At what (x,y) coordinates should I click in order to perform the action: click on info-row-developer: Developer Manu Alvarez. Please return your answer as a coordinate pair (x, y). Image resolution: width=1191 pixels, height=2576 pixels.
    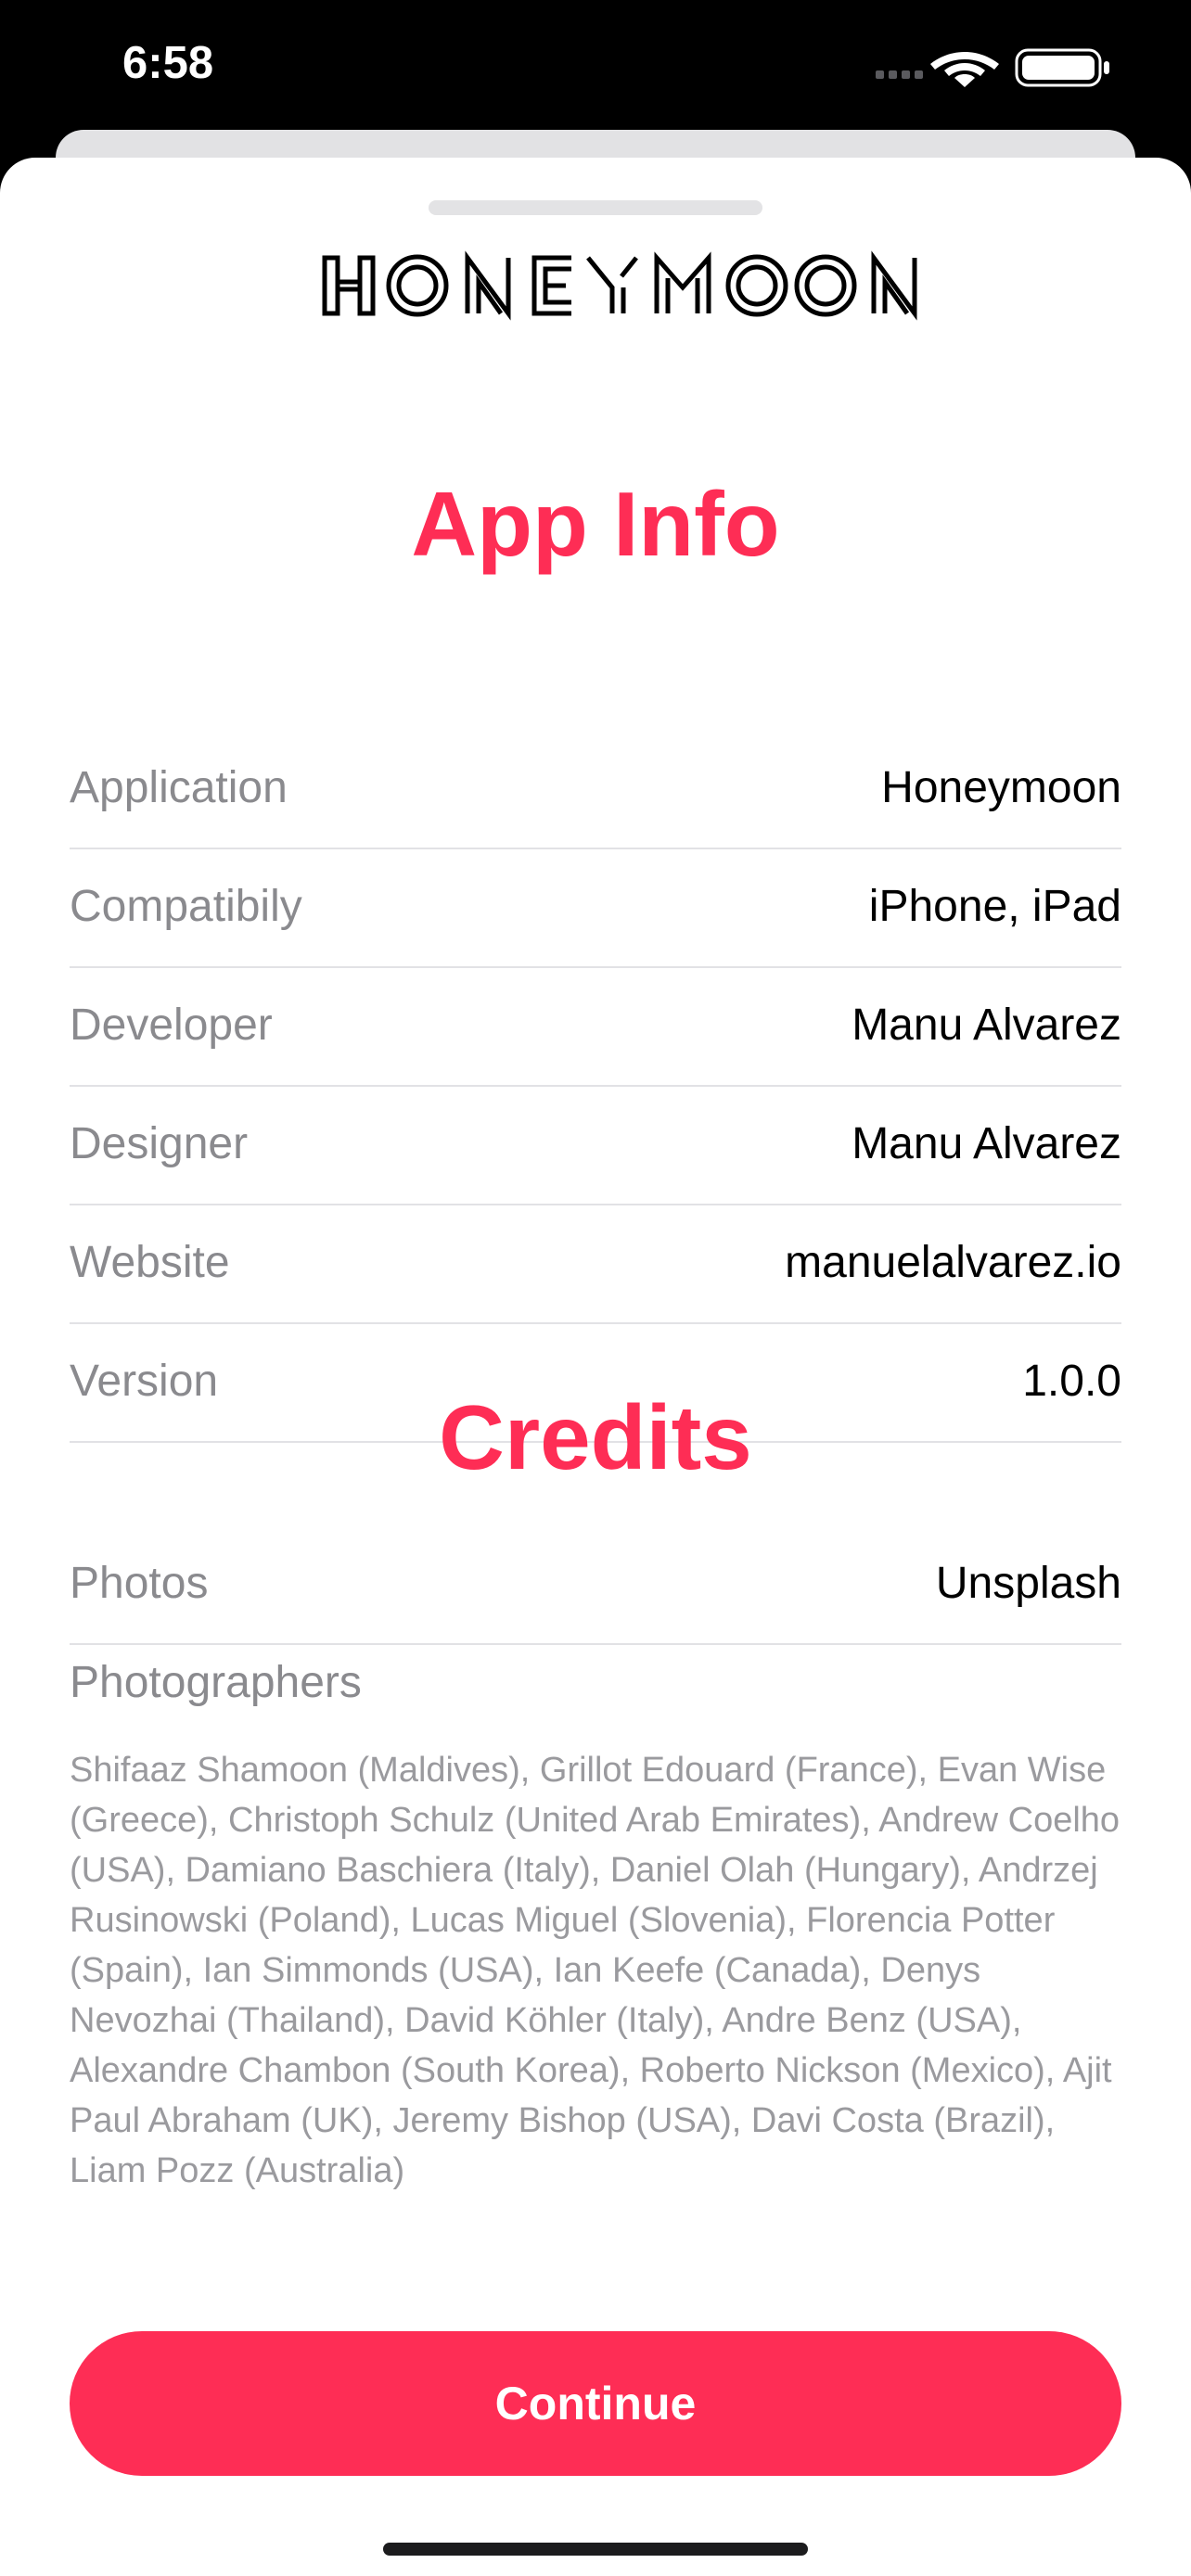
    Looking at the image, I should click on (595, 1028).